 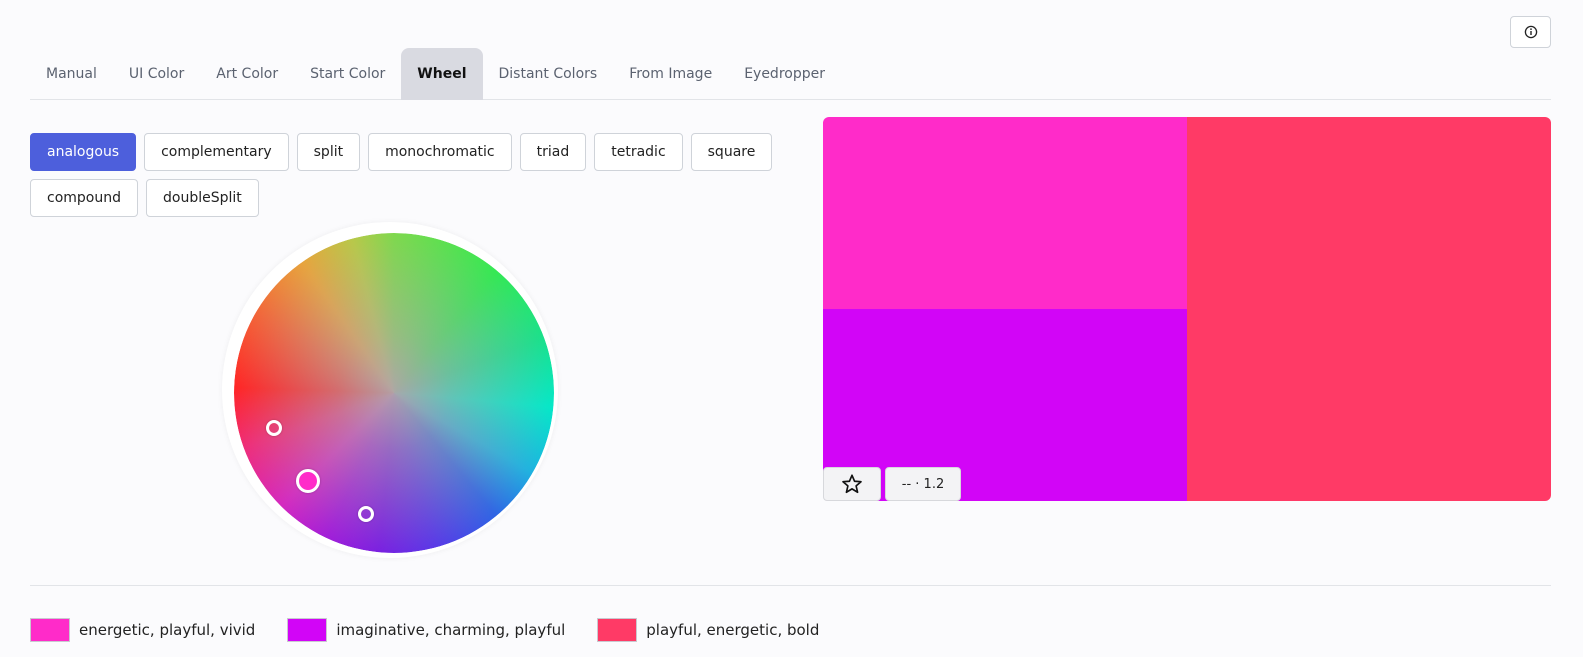 I want to click on color-wheel, so click(x=394, y=393).